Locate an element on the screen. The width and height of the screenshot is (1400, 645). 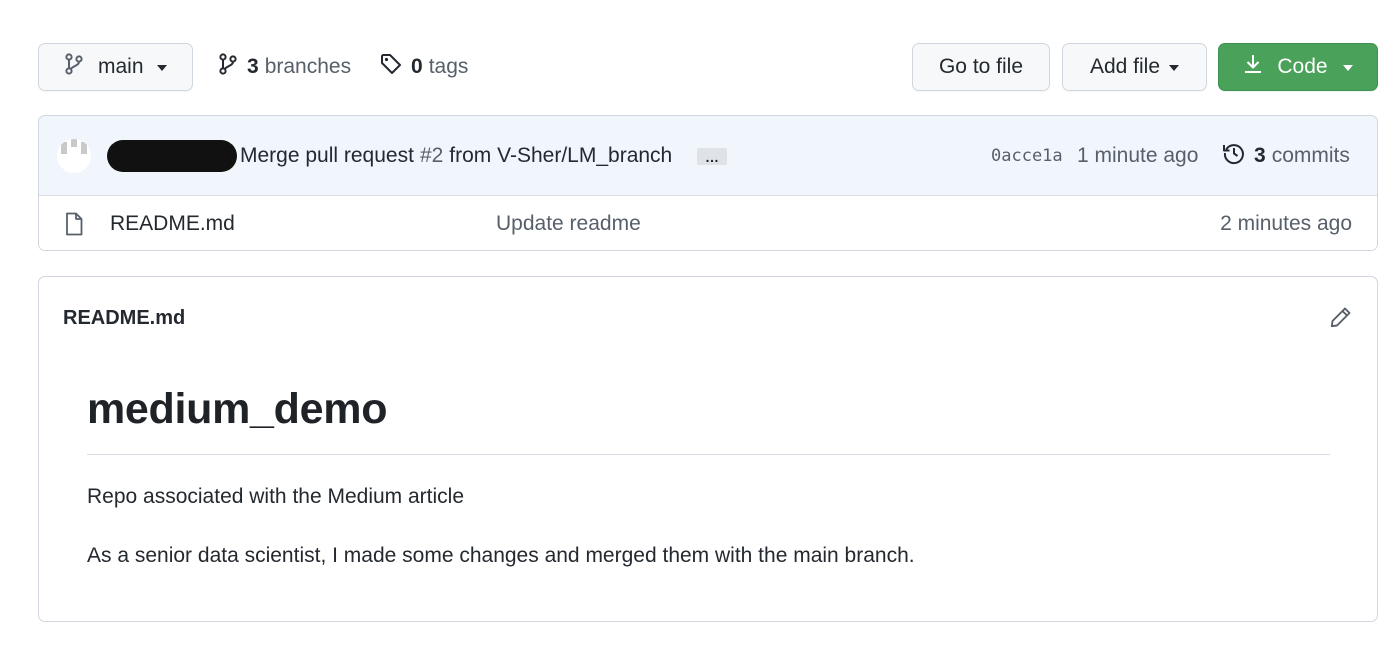
readme-header: README.md is located at coordinates (124, 317).